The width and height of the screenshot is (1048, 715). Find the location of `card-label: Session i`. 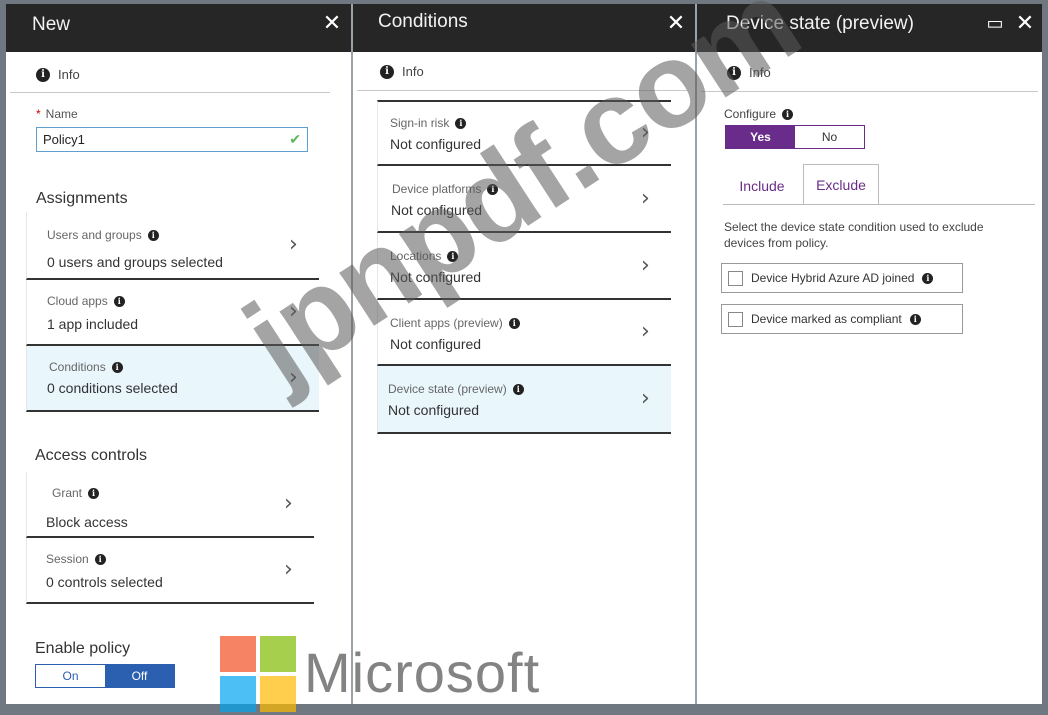

card-label: Session i is located at coordinates (76, 559).